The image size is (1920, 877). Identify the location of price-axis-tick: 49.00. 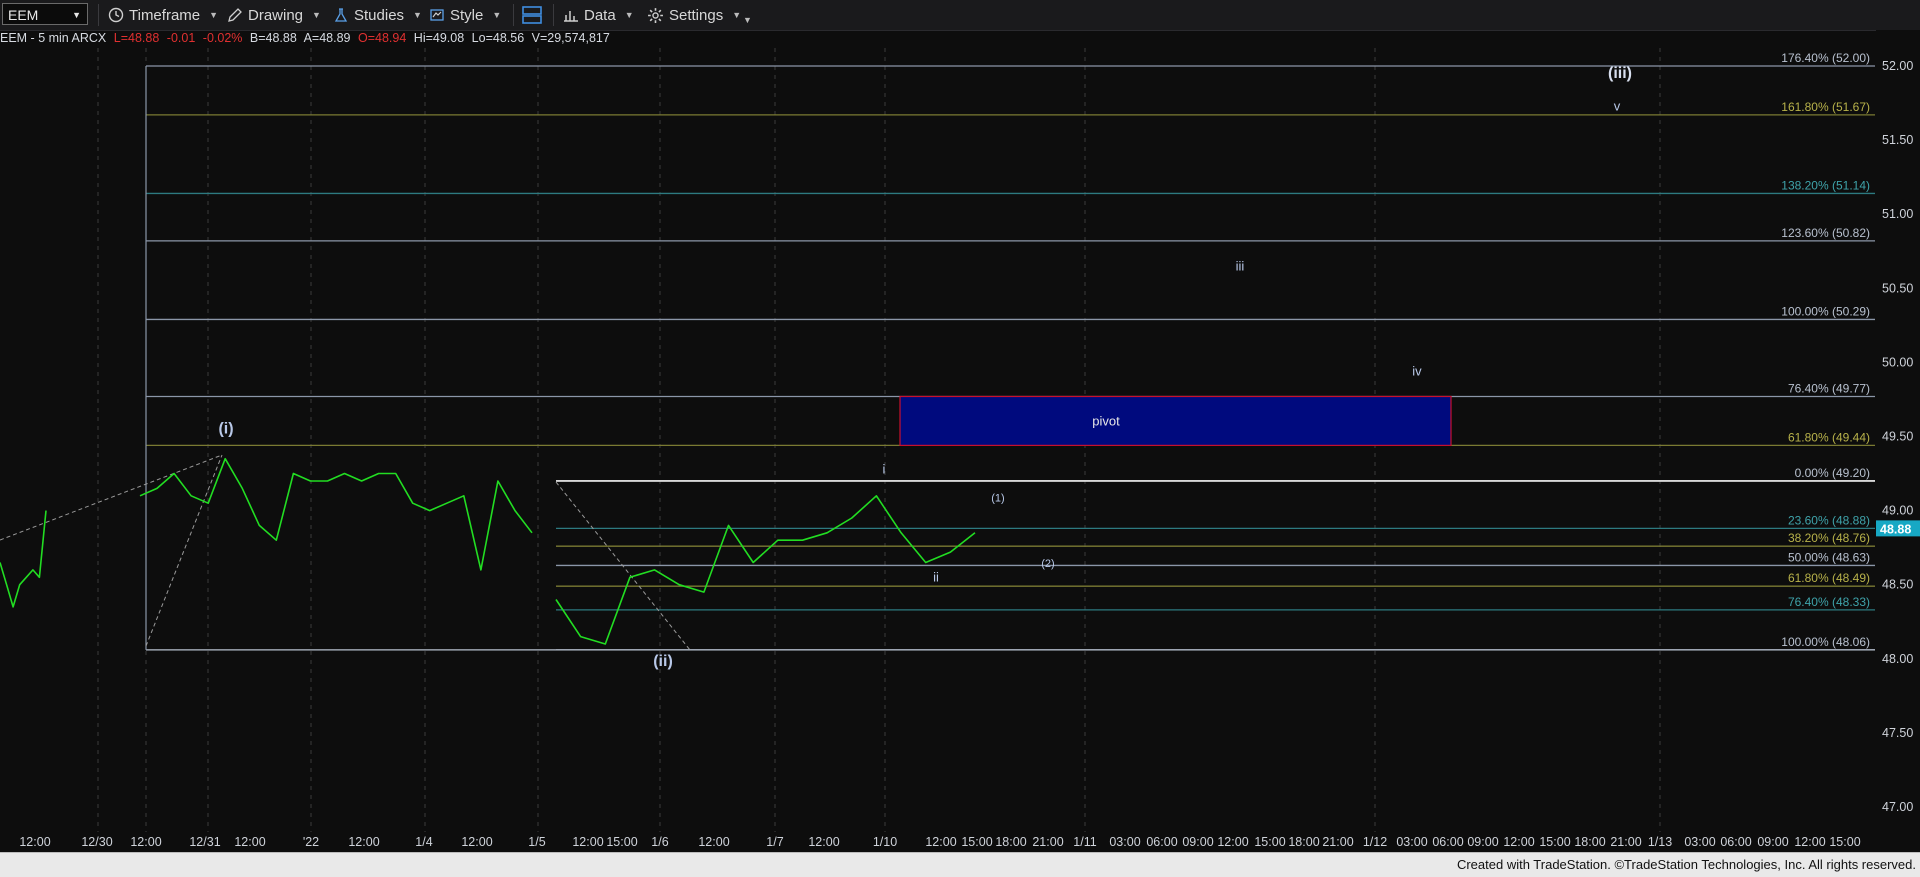
(1897, 511).